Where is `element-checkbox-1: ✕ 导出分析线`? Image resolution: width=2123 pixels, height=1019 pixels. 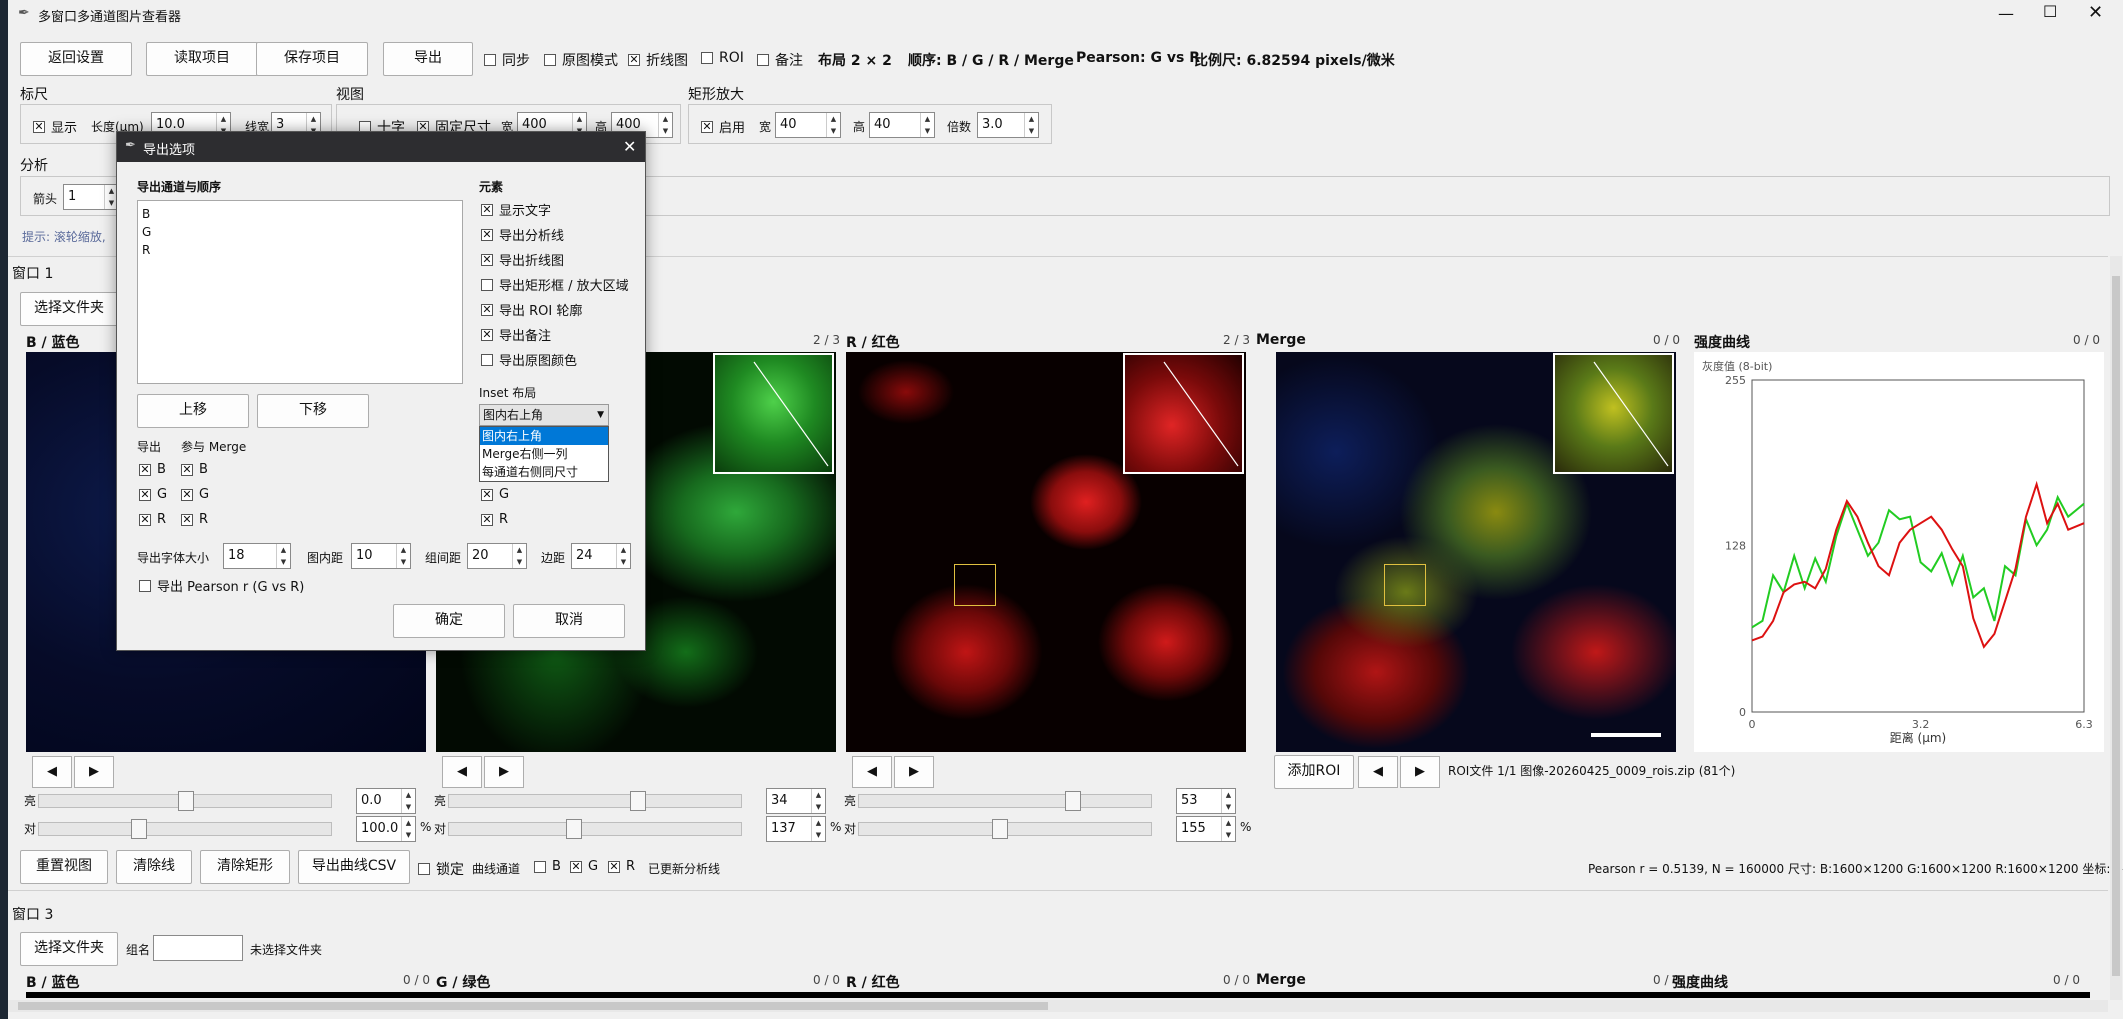
element-checkbox-1: ✕ 导出分析线 is located at coordinates (522, 234).